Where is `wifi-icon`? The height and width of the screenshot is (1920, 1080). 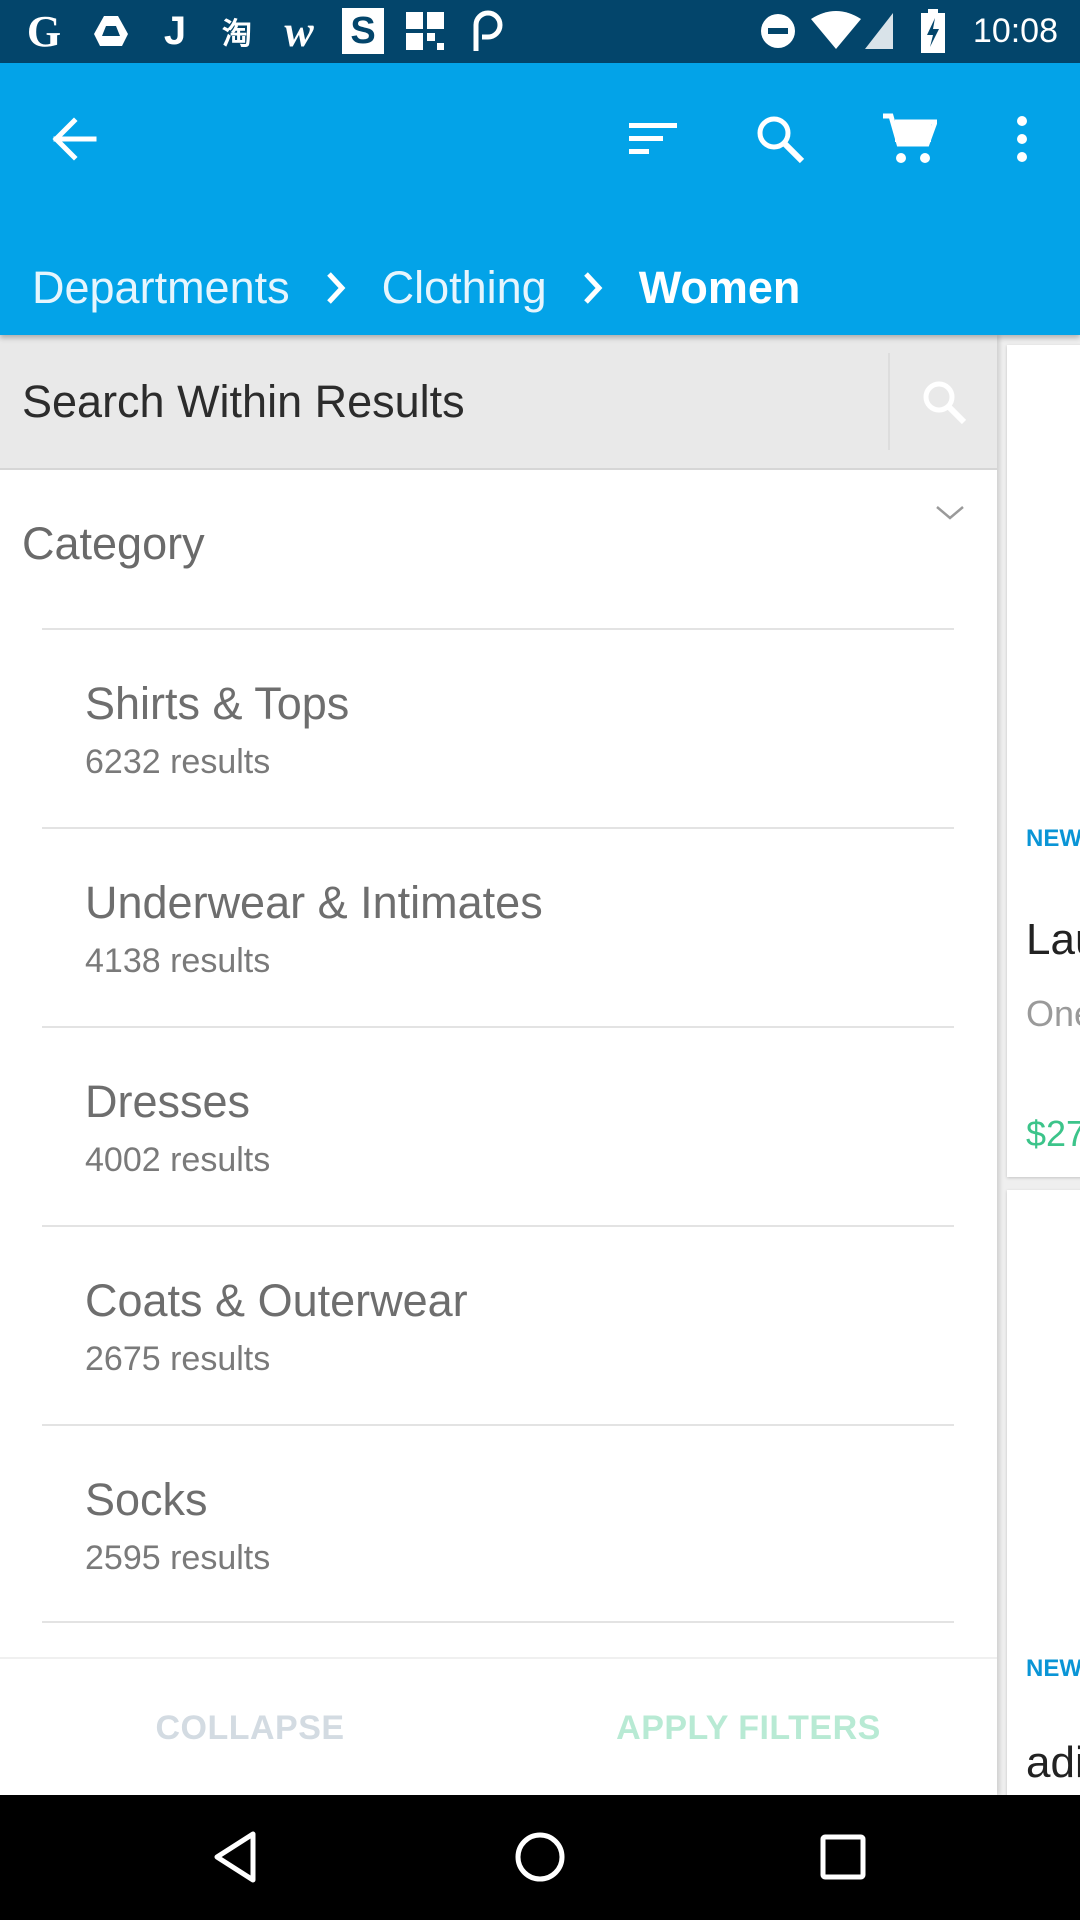 wifi-icon is located at coordinates (836, 31).